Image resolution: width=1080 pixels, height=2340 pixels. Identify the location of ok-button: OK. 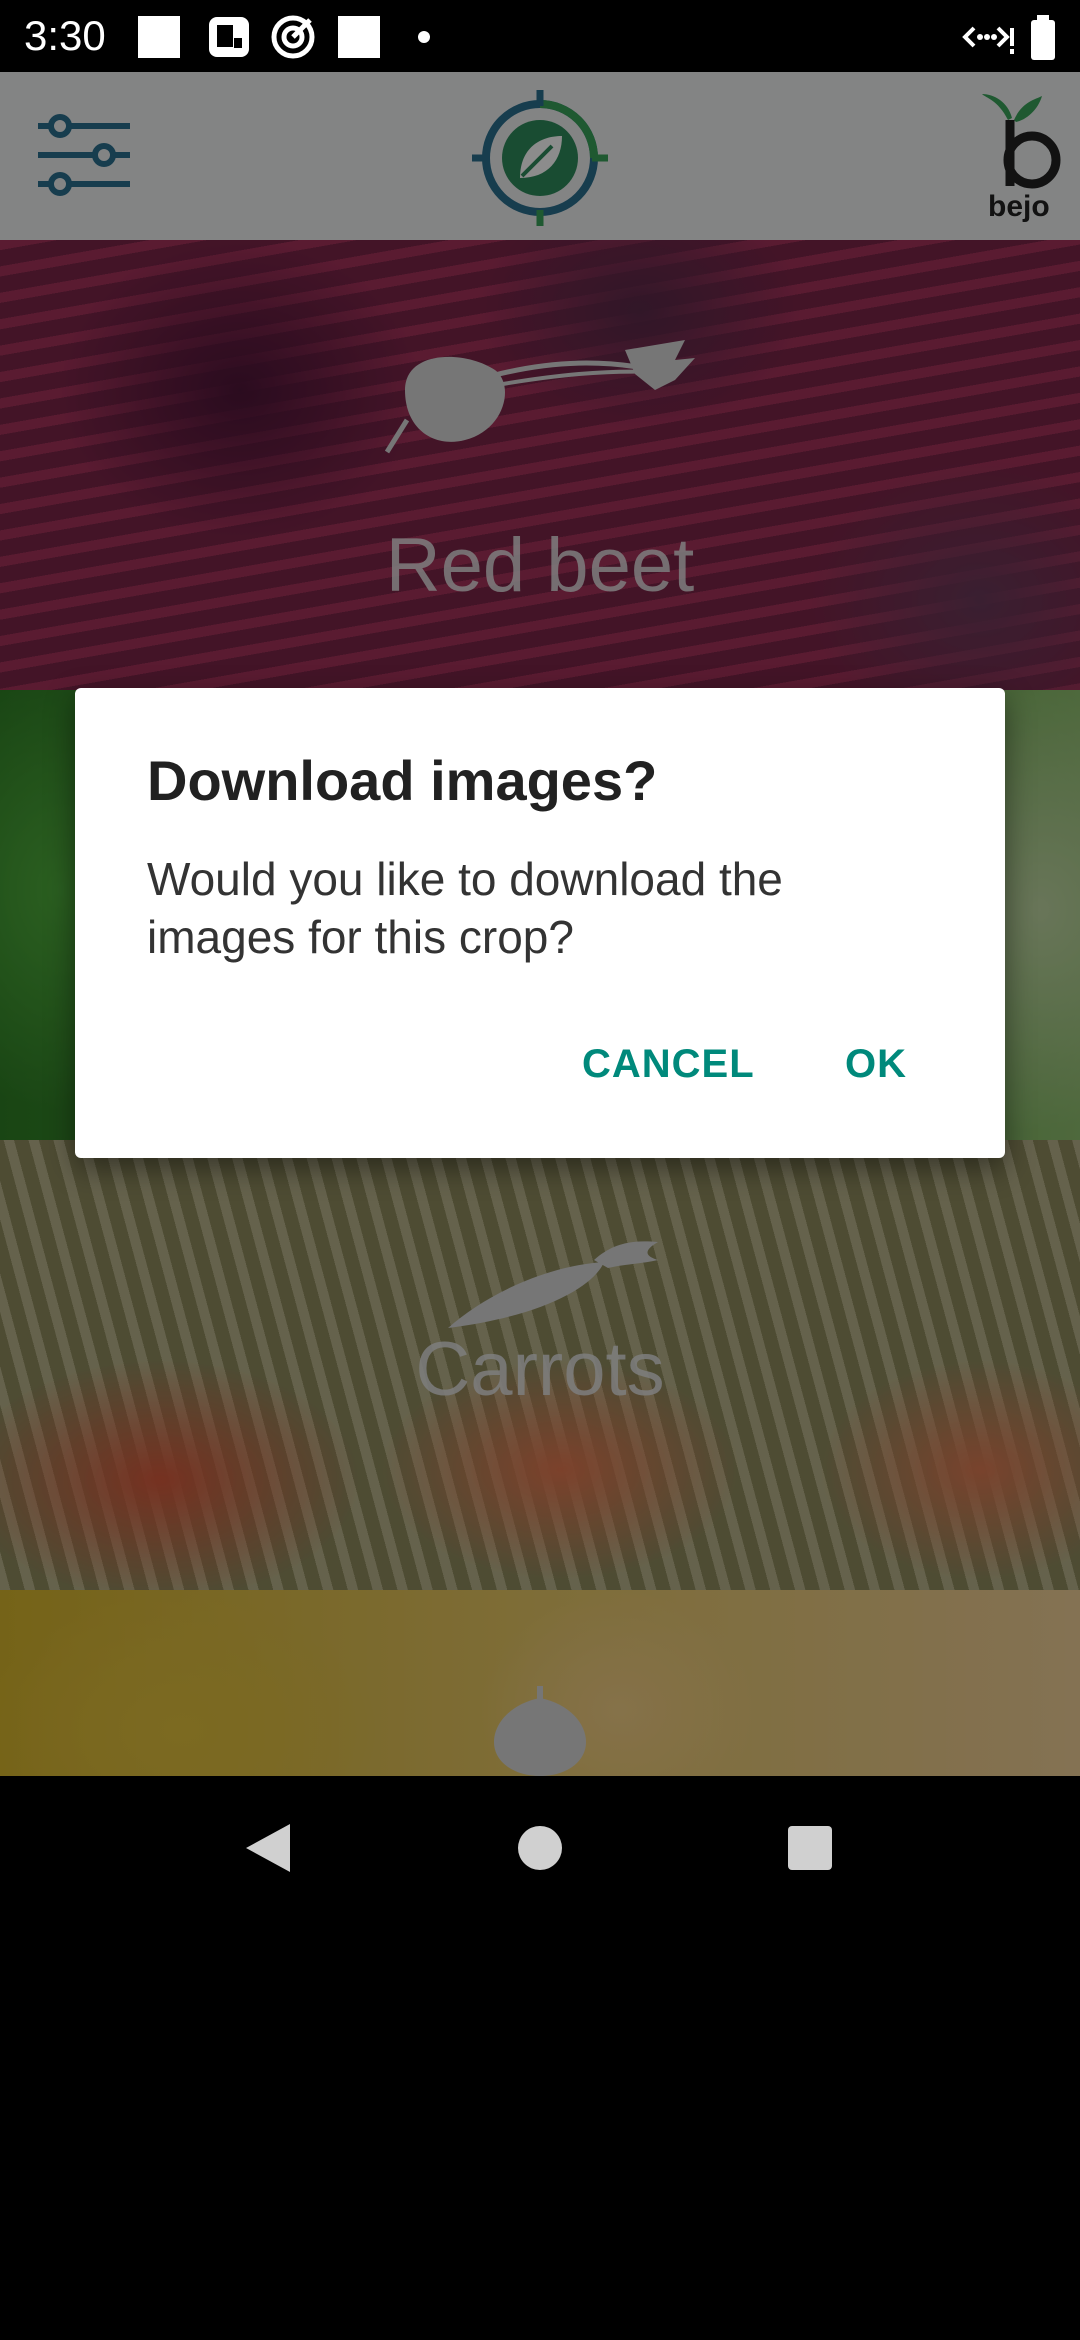
(876, 1064).